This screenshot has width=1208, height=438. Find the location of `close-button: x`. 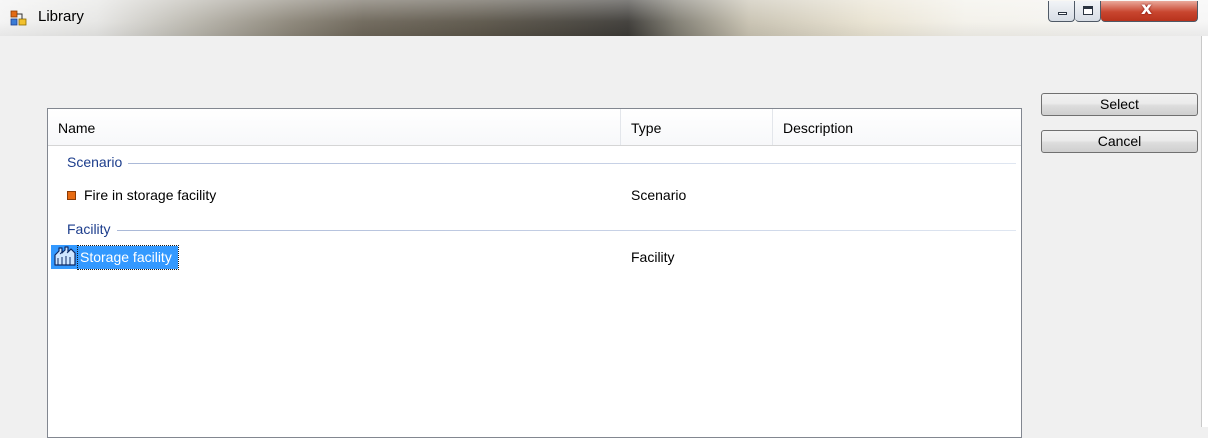

close-button: x is located at coordinates (1149, 11).